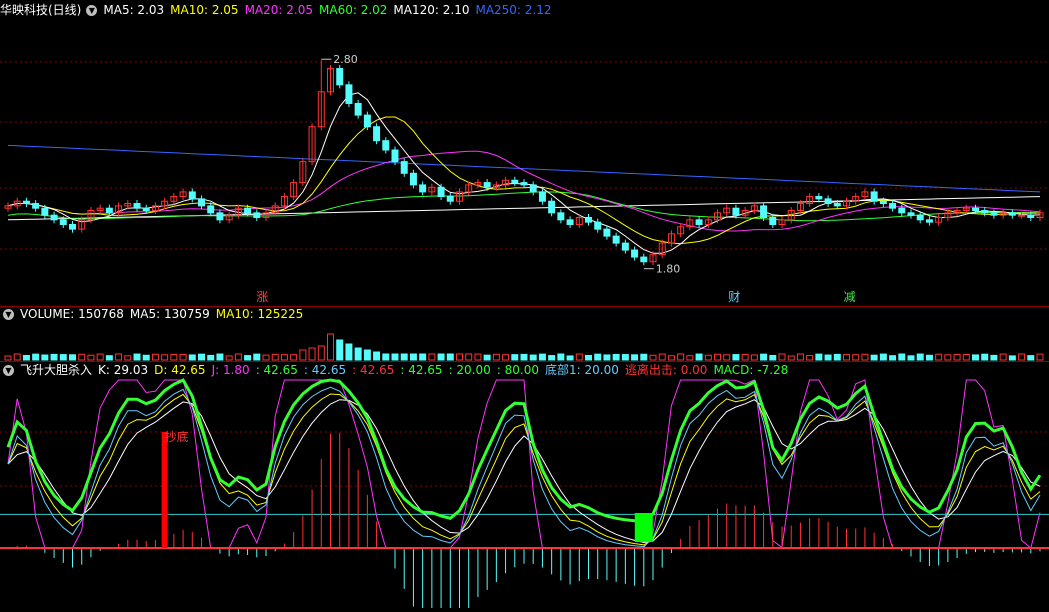  Describe the element at coordinates (734, 297) in the screenshot. I see `event-marker: 财` at that location.